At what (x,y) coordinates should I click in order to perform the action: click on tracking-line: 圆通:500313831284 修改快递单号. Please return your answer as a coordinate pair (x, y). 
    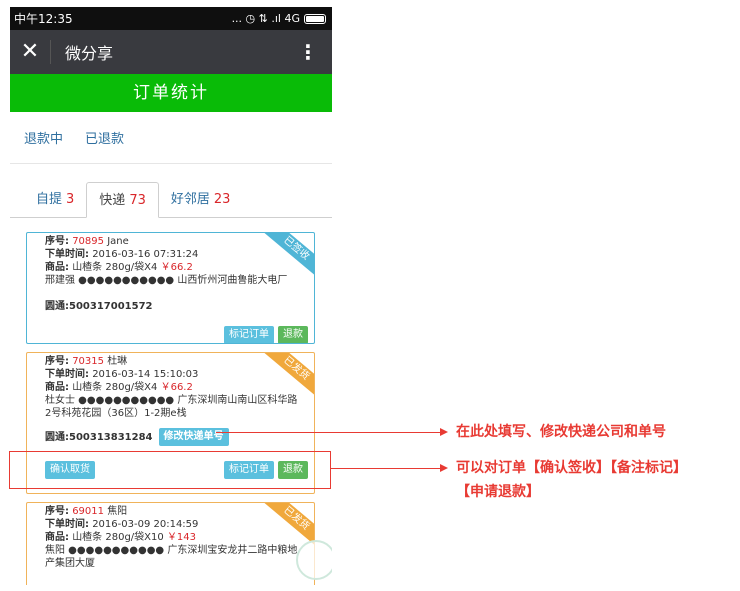
    Looking at the image, I should click on (179, 437).